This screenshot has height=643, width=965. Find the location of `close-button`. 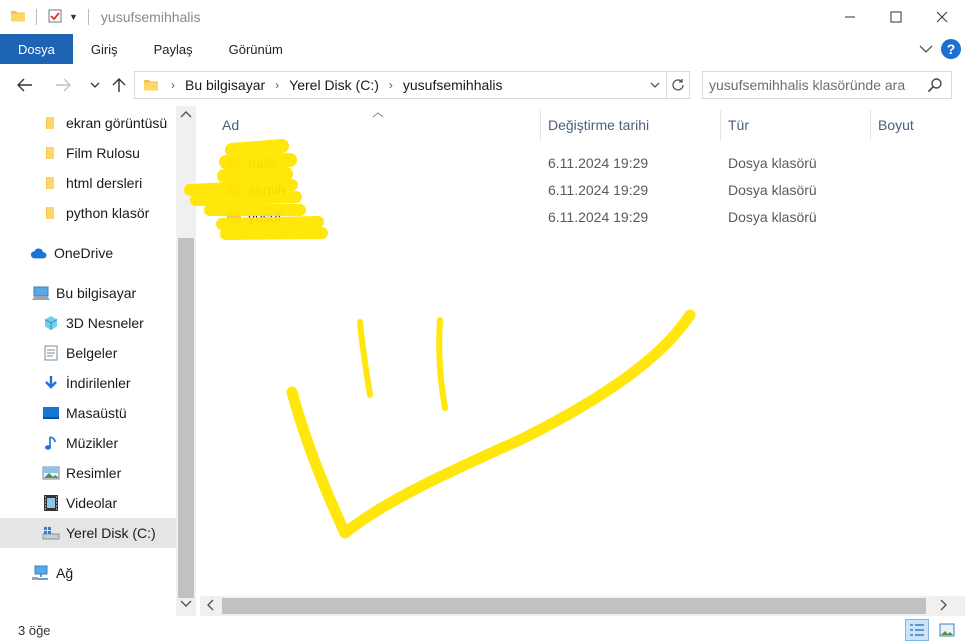

close-button is located at coordinates (942, 17).